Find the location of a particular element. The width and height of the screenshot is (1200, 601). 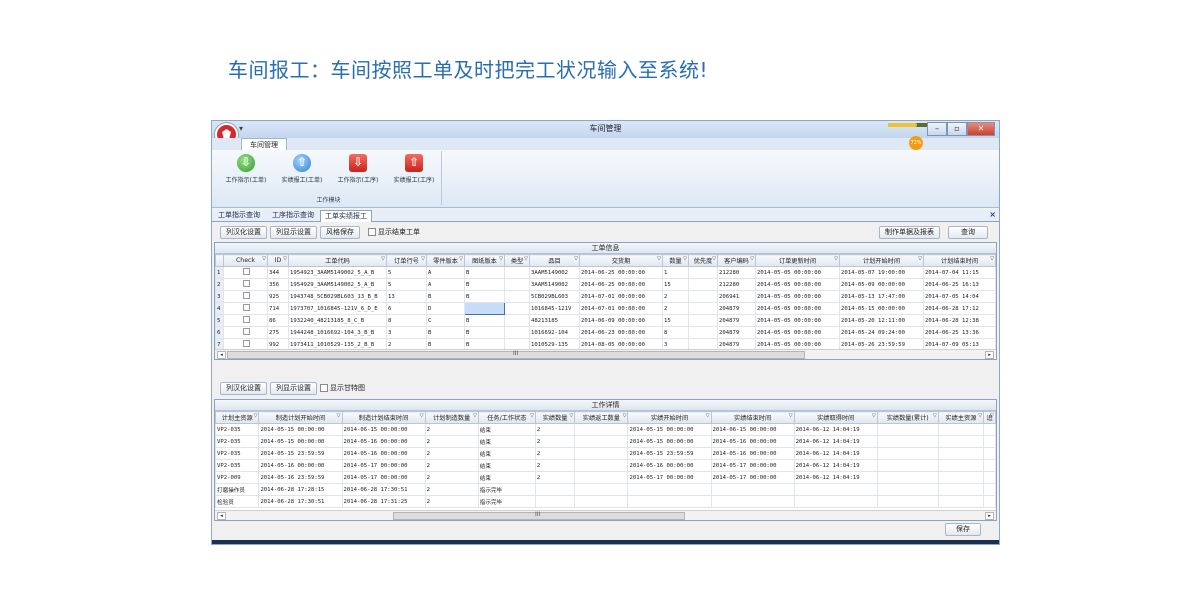

column-header: ID ▽ is located at coordinates (278, 260).